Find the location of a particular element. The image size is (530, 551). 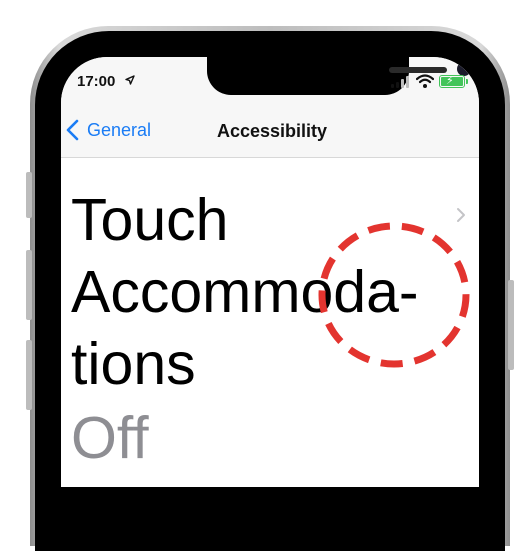

volume-up-button is located at coordinates (29, 285).